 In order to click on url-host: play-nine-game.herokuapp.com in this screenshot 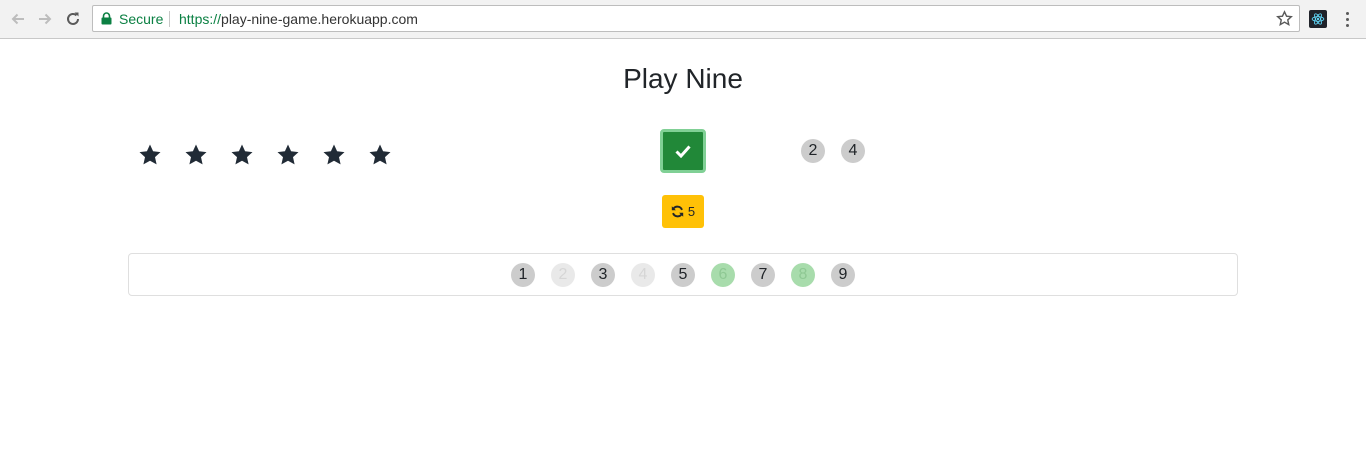, I will do `click(319, 19)`.